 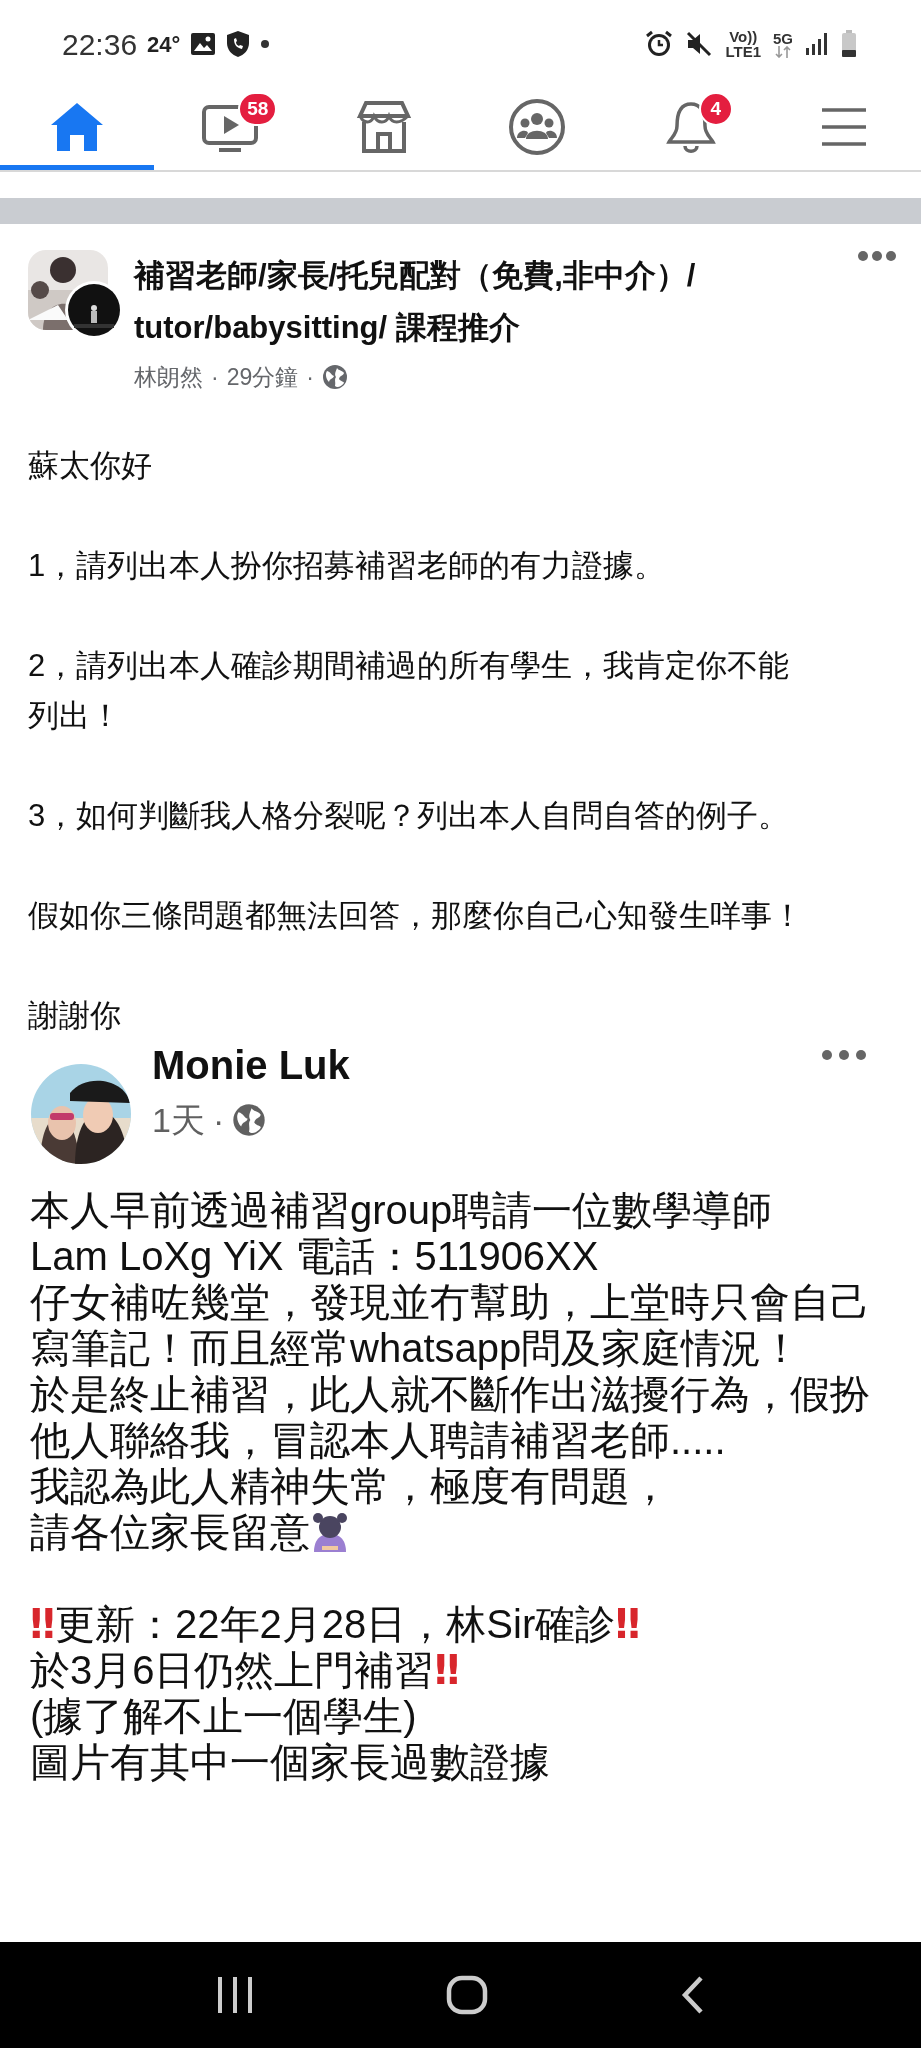 I want to click on data-arrows-icon, so click(x=783, y=51).